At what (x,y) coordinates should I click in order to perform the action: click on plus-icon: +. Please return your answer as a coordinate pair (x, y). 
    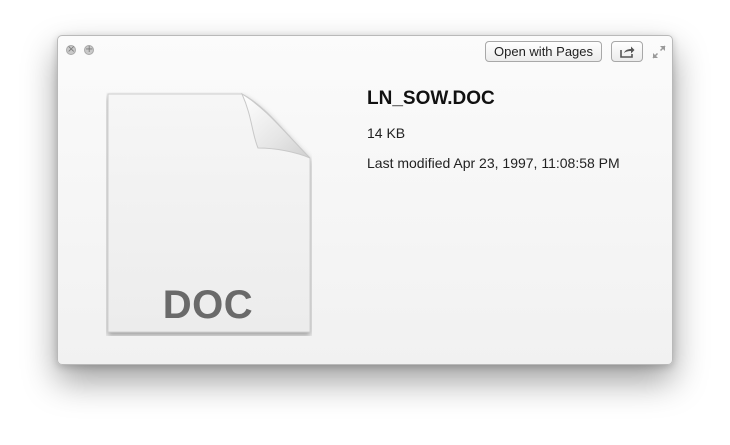
    Looking at the image, I should click on (89, 49).